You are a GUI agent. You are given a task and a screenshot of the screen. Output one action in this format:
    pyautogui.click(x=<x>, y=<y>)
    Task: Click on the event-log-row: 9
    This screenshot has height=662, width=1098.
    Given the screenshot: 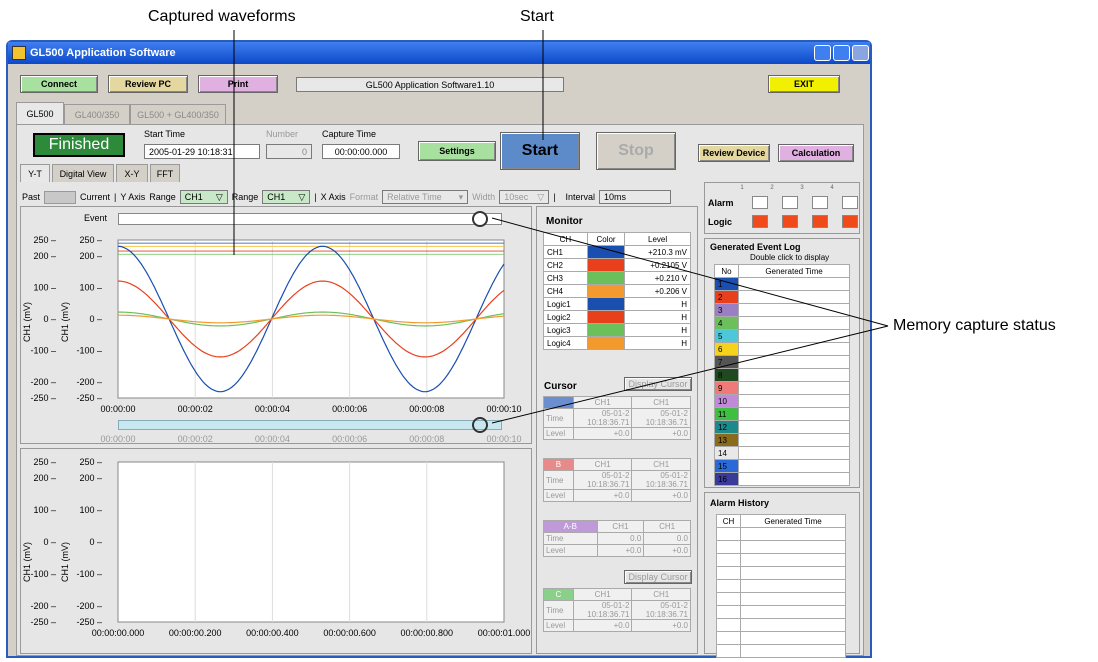 What is the action you would take?
    pyautogui.click(x=782, y=388)
    